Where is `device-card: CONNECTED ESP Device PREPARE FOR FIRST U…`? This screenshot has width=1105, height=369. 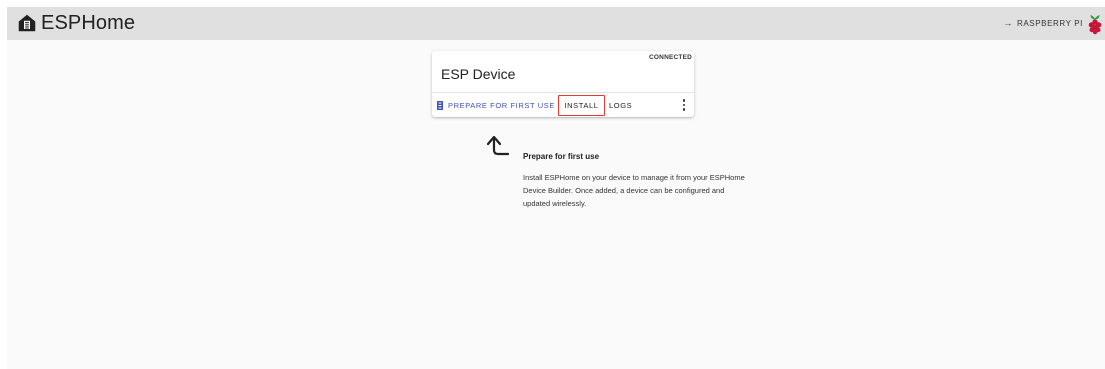
device-card: CONNECTED ESP Device PREPARE FOR FIRST U… is located at coordinates (563, 84).